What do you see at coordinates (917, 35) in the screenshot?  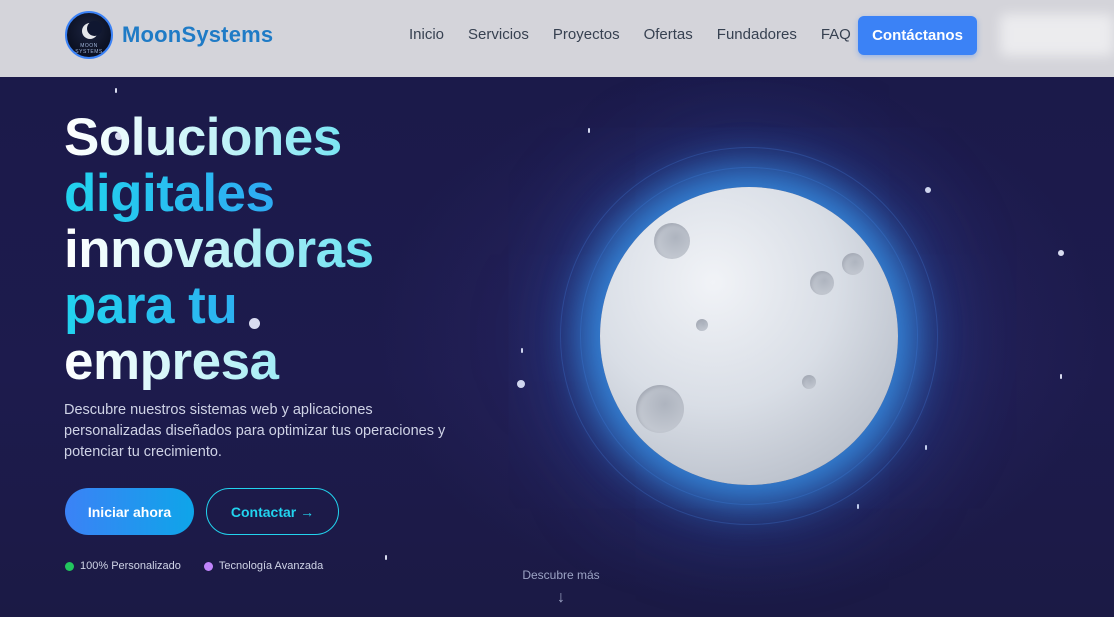 I see `contact-cta-button: Contáctanos` at bounding box center [917, 35].